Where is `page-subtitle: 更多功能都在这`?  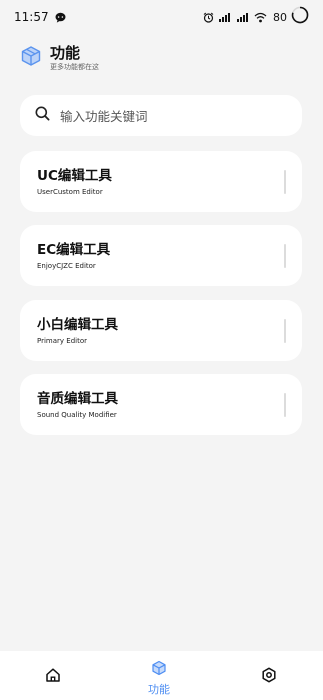
page-subtitle: 更多功能都在这 is located at coordinates (74, 67).